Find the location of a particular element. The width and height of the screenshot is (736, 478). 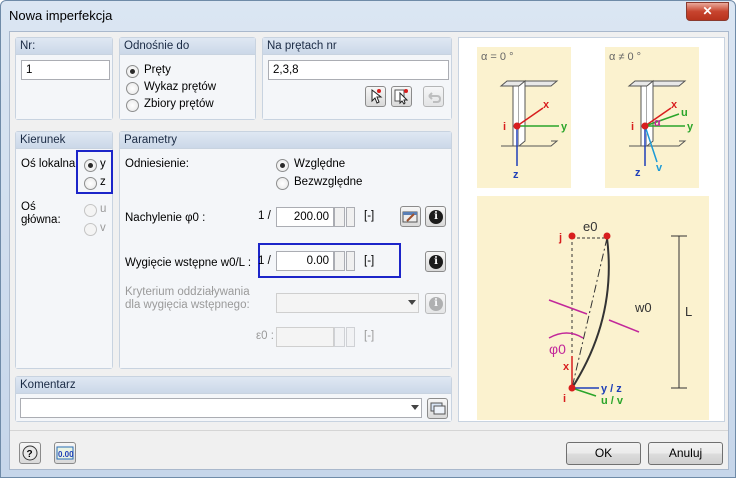

nachylenie-spin-right is located at coordinates (350, 217).